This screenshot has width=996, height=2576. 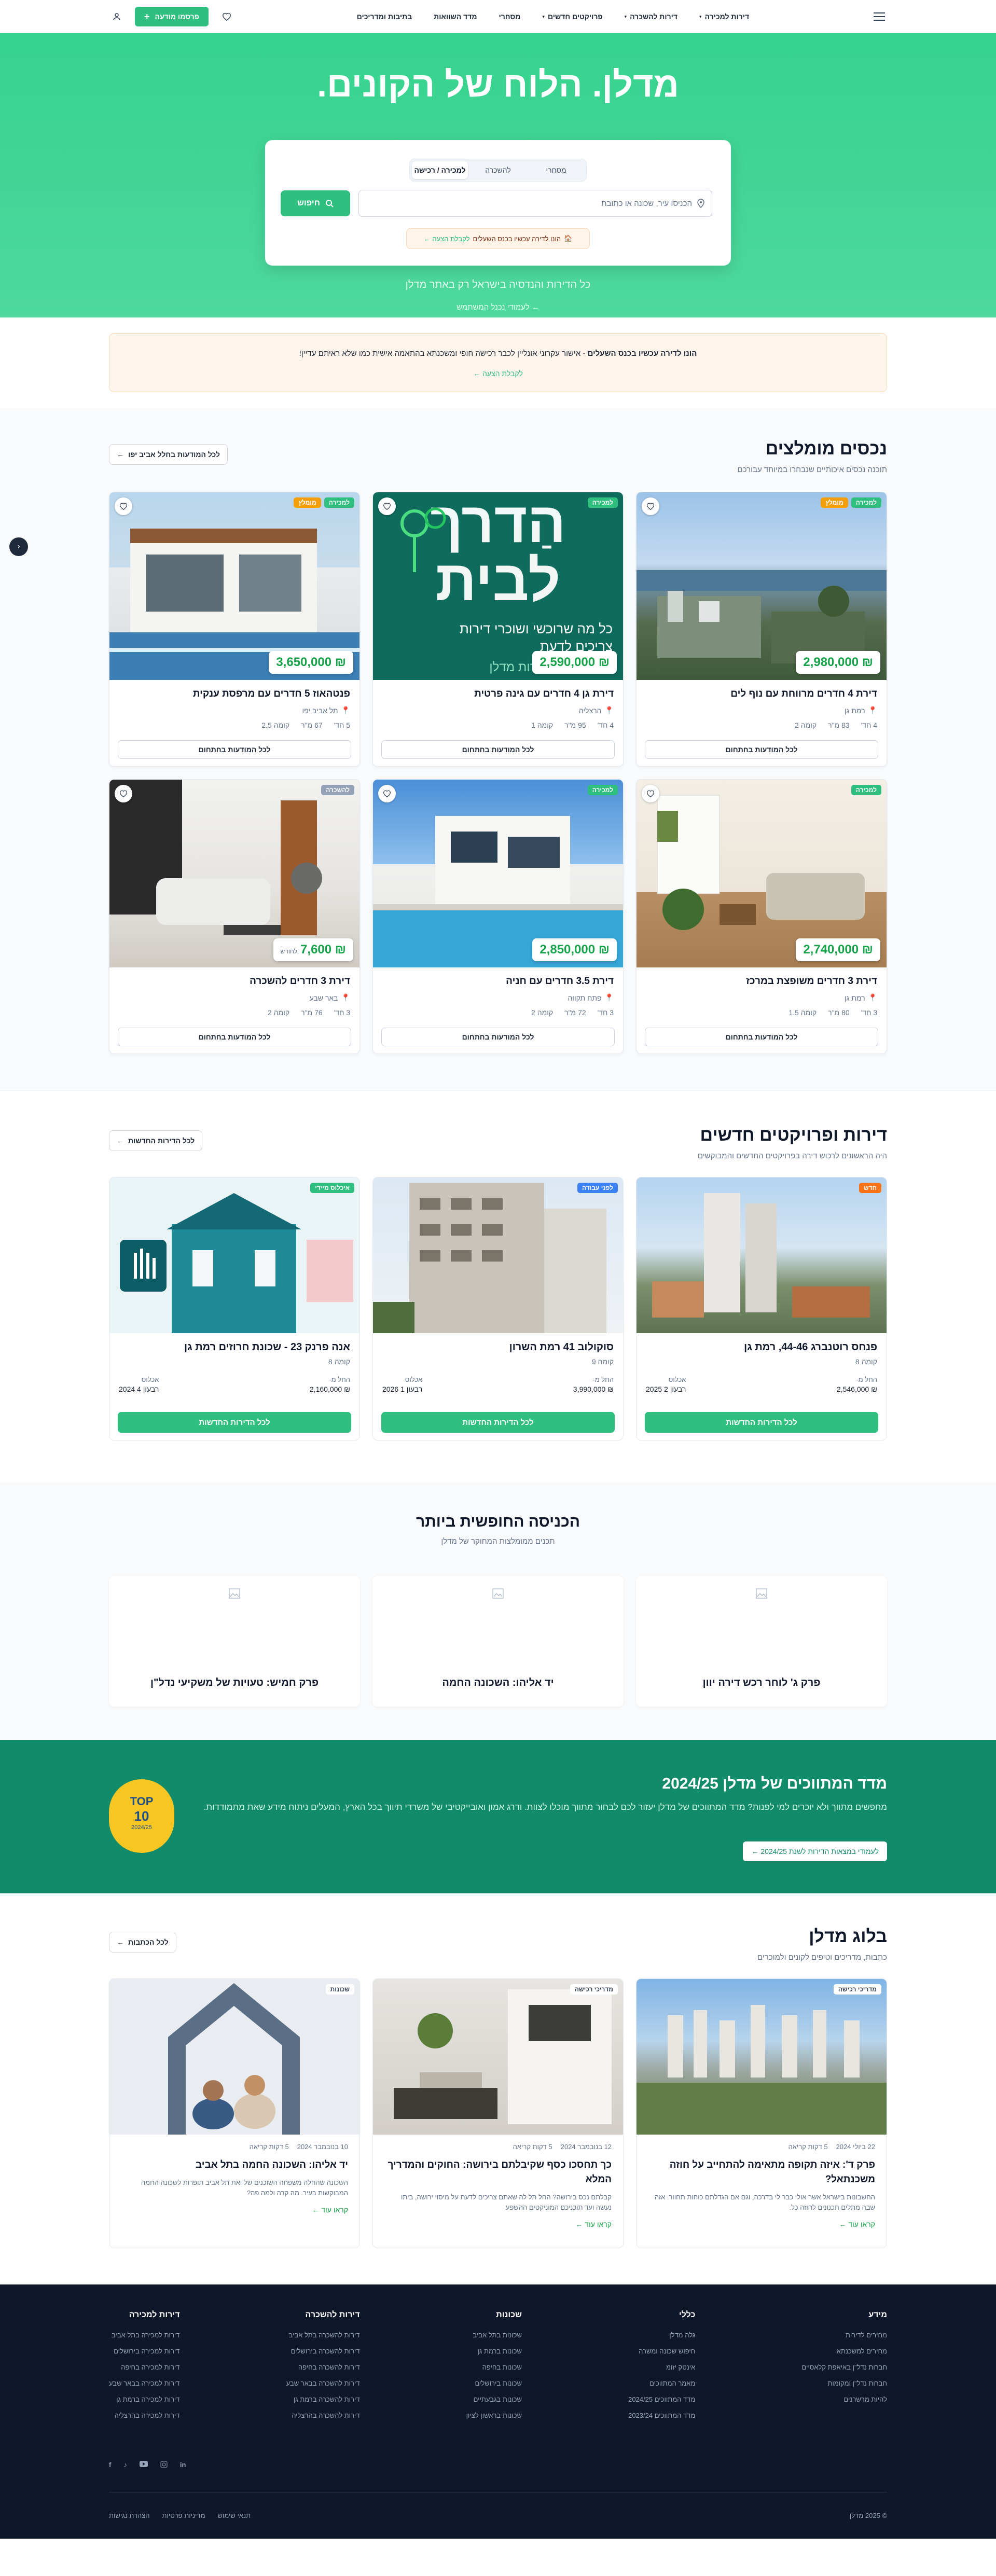 What do you see at coordinates (130, 2515) in the screenshot?
I see `legal-link: הצהרת נגישות` at bounding box center [130, 2515].